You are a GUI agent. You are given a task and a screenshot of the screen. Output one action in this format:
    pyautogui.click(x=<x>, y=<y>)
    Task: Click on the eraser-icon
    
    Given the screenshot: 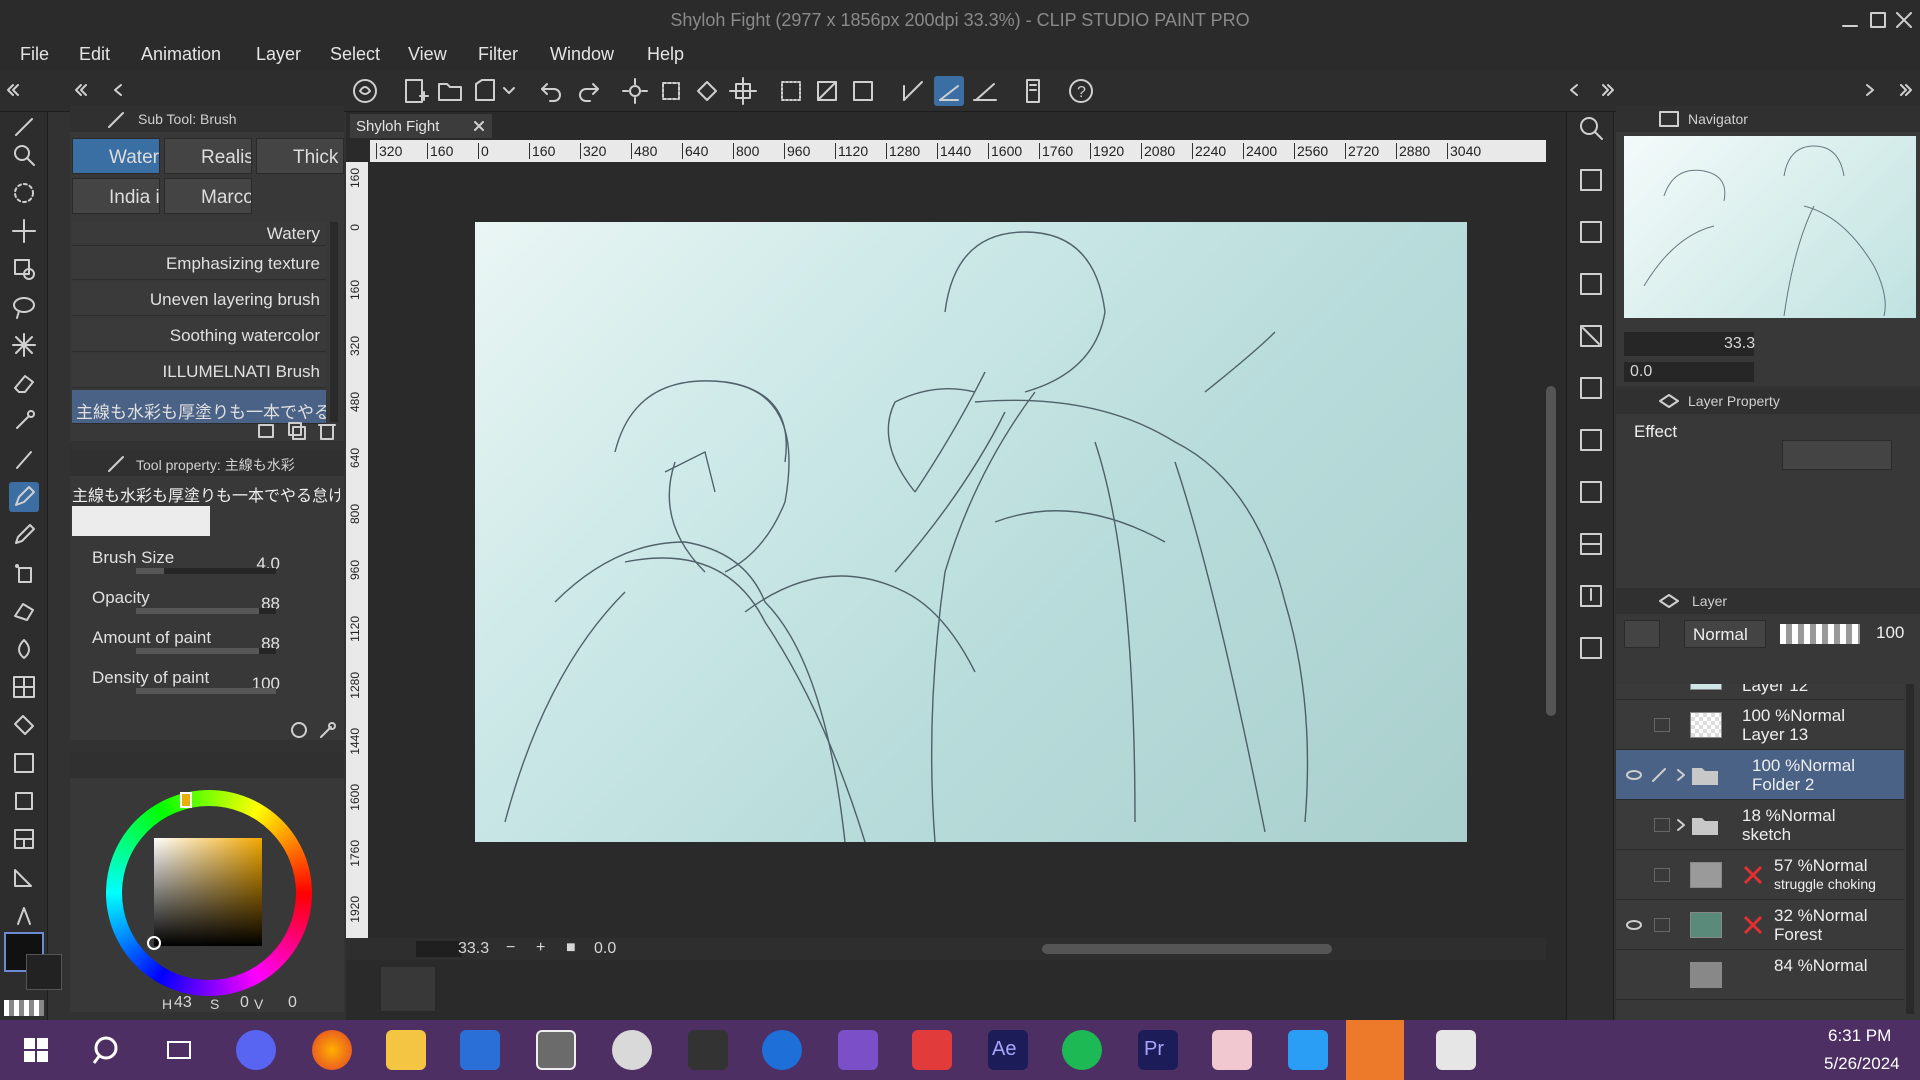 What is the action you would take?
    pyautogui.click(x=24, y=383)
    